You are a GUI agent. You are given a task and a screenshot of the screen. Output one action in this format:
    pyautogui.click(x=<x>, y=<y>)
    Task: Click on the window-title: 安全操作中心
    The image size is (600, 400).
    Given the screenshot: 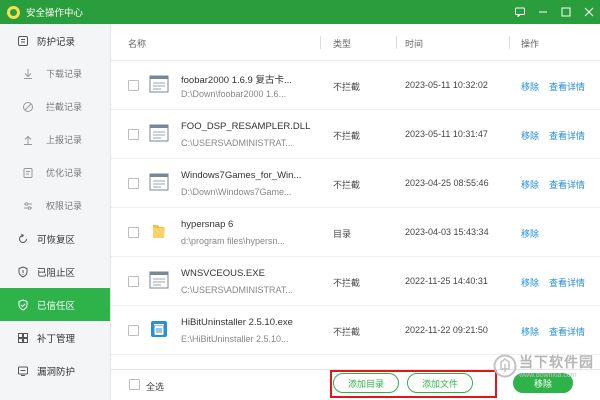 What is the action you would take?
    pyautogui.click(x=55, y=13)
    